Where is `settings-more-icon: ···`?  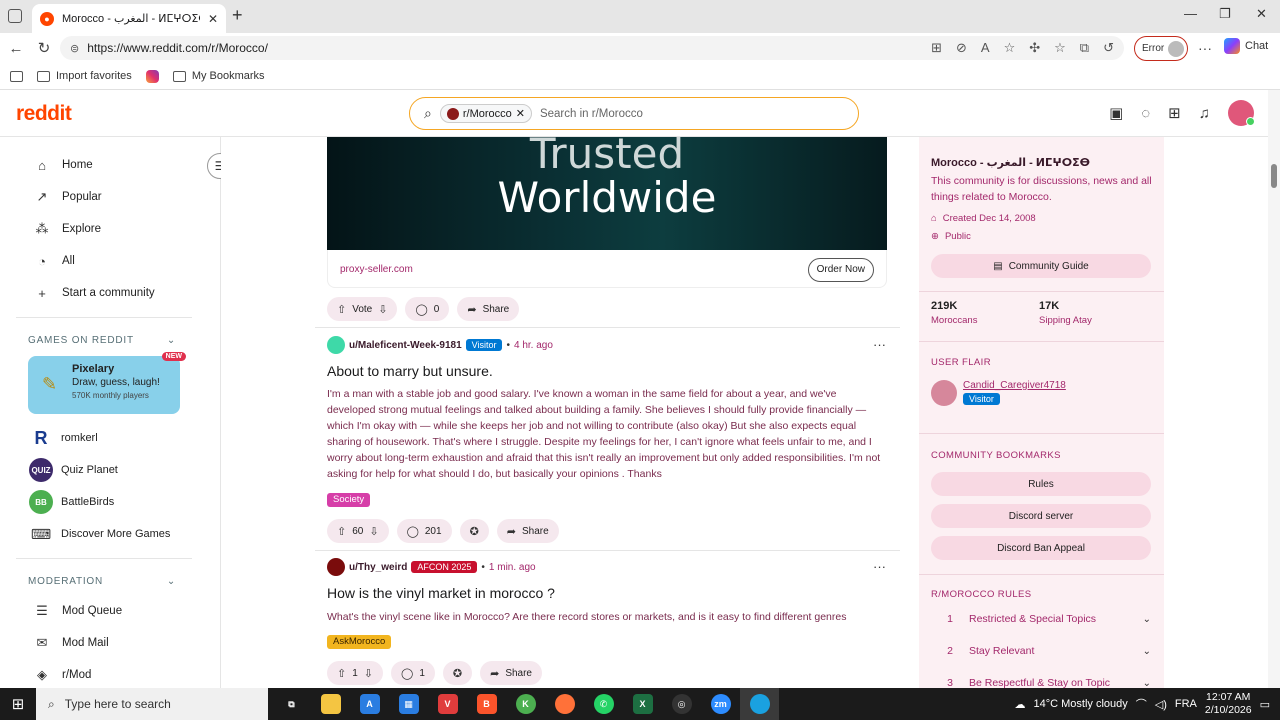 settings-more-icon: ··· is located at coordinates (1205, 48).